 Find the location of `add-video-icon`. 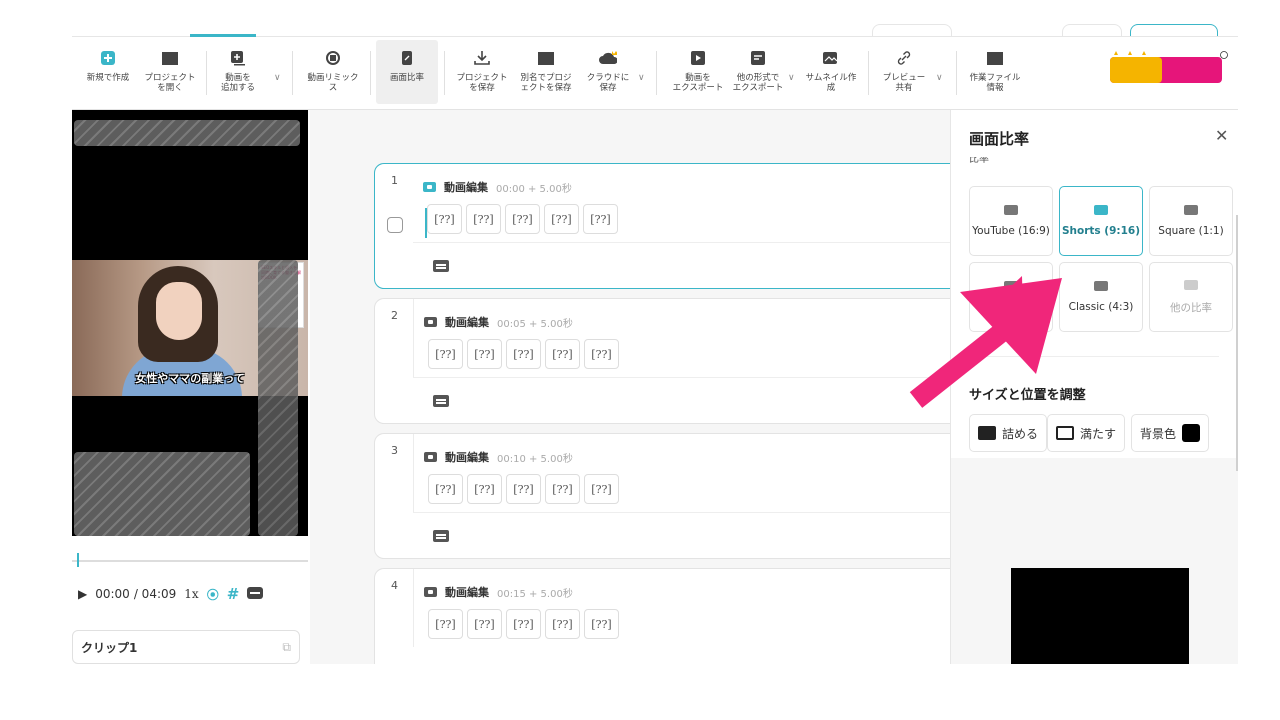

add-video-icon is located at coordinates (238, 58).